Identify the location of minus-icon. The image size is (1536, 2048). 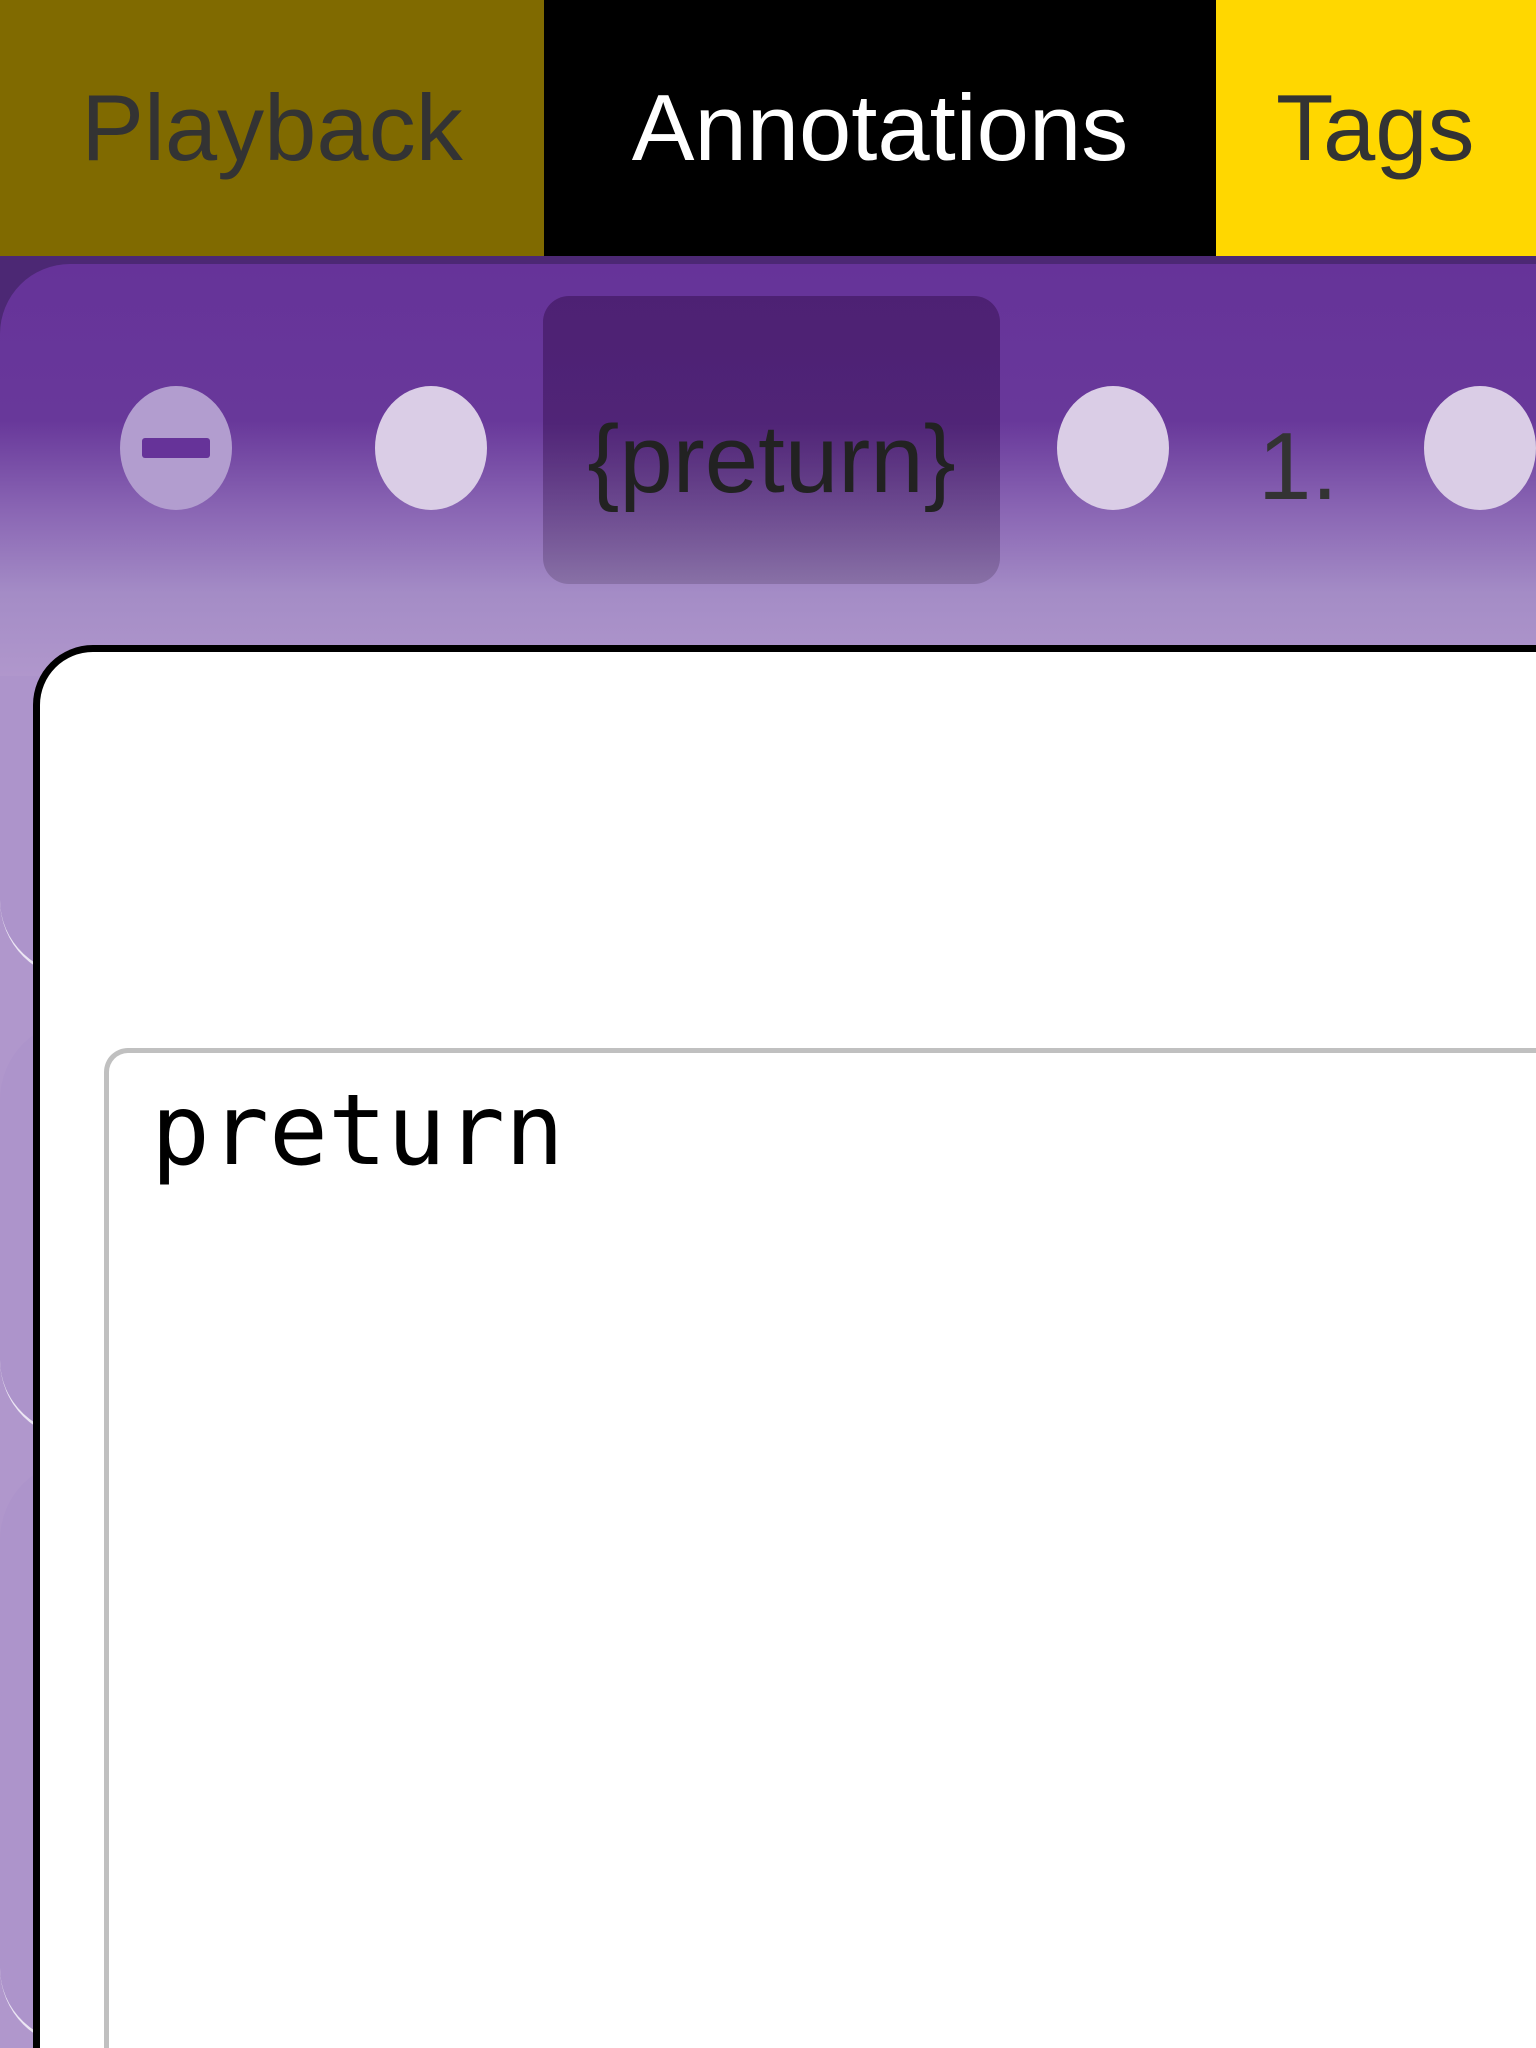
(176, 448).